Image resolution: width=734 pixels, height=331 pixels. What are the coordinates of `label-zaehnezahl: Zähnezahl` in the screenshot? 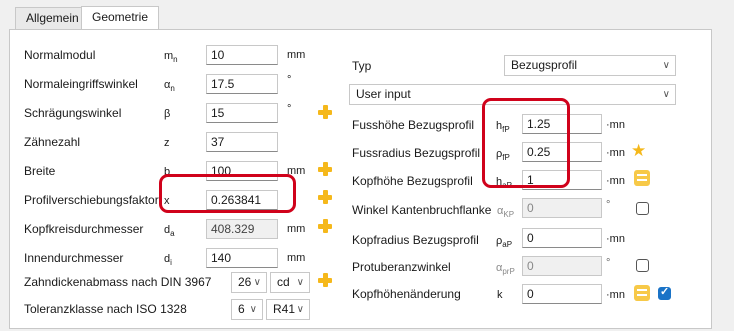 It's located at (52, 142).